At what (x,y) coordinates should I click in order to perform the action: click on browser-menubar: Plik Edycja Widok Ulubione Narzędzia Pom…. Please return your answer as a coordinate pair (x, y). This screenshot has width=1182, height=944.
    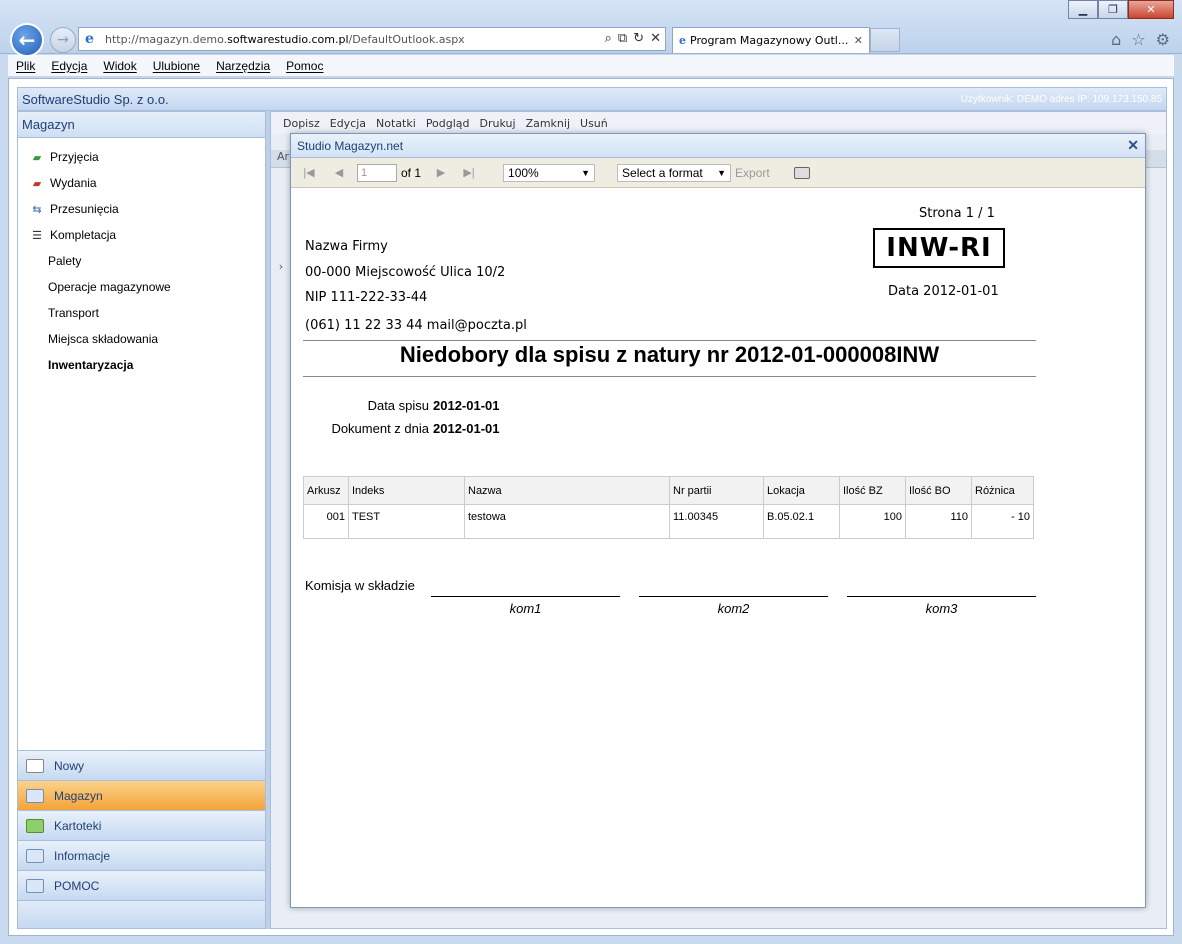
    Looking at the image, I should click on (591, 66).